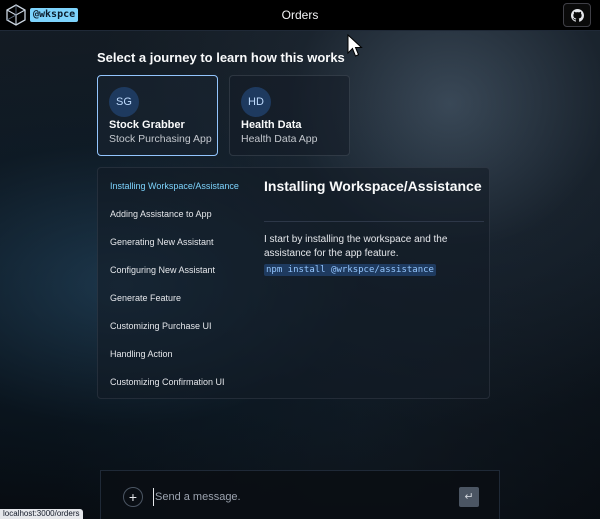 Image resolution: width=600 pixels, height=519 pixels. I want to click on step-item-configuring-assistant: Configuring New Assistant, so click(162, 270).